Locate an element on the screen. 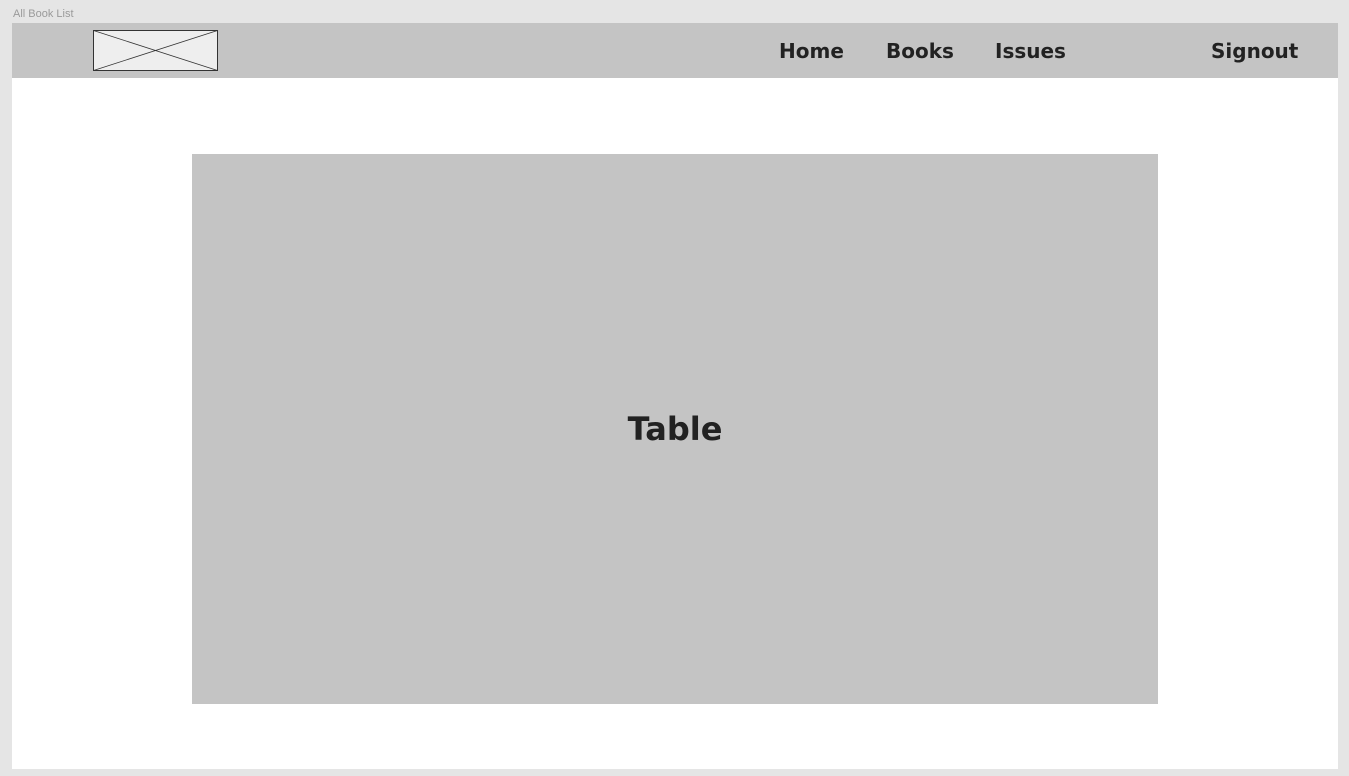  nav-books-link: Books is located at coordinates (920, 51).